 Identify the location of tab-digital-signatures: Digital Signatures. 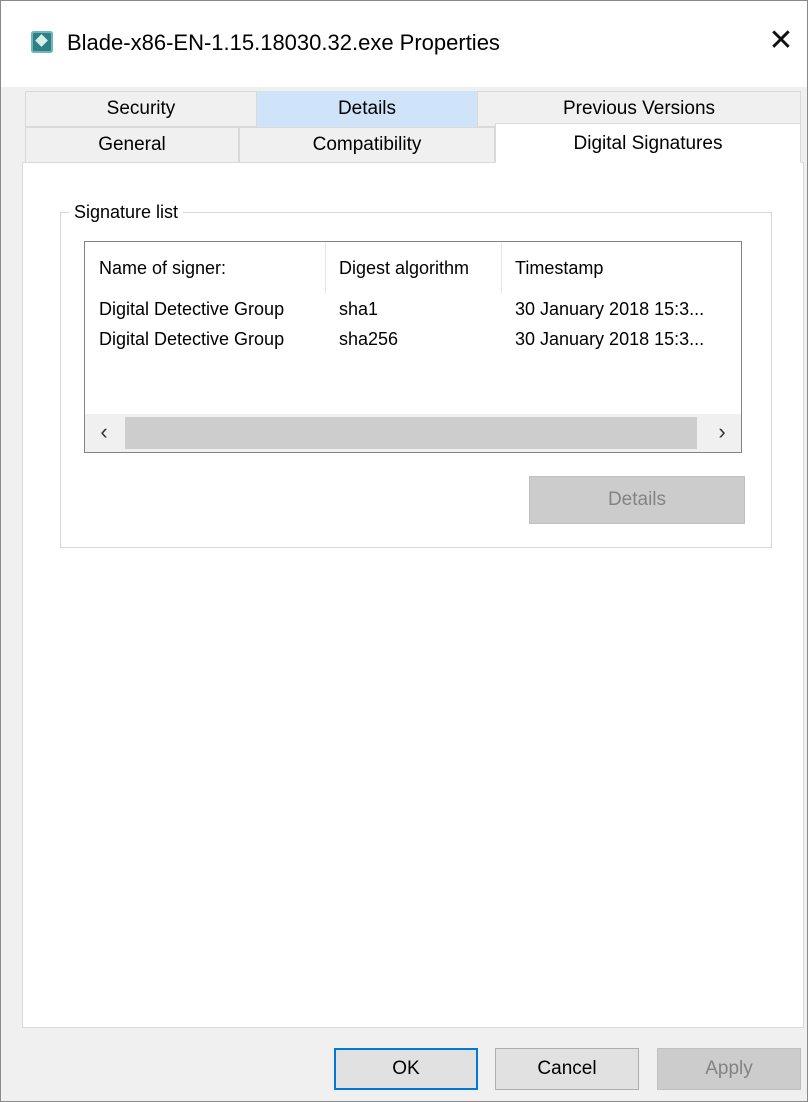
(648, 143).